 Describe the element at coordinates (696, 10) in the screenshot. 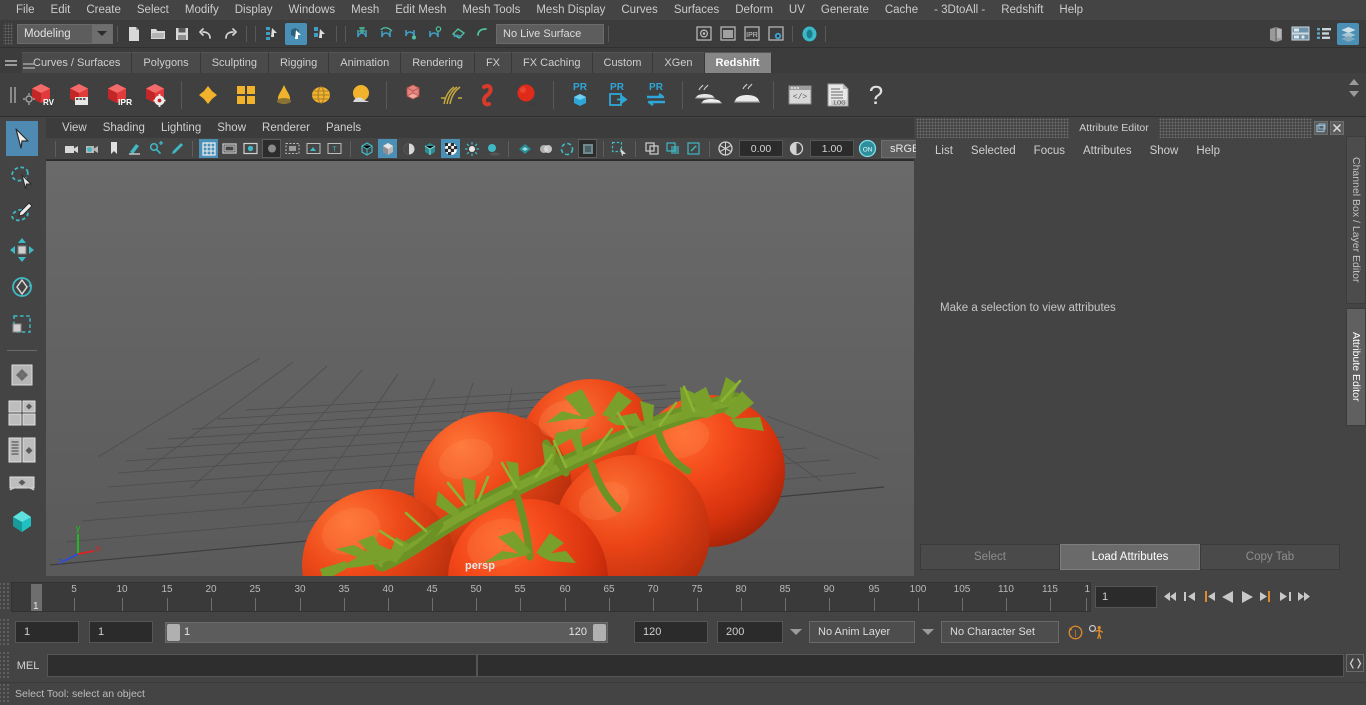

I see `menu-surfaces: Surfaces` at that location.